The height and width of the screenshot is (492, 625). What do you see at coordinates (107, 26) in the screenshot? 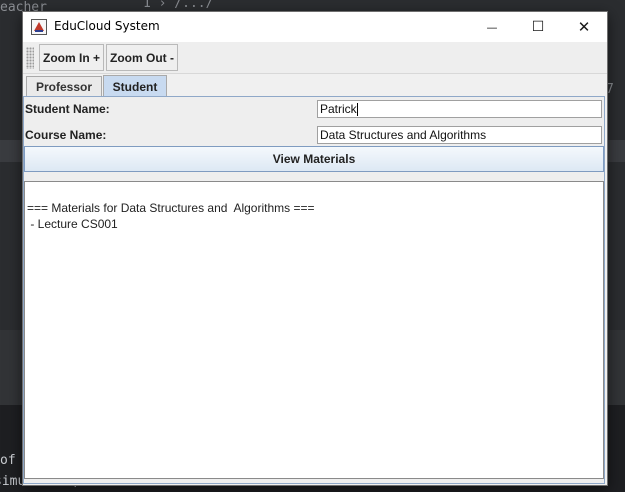
I see `window-title: EduCloud System` at bounding box center [107, 26].